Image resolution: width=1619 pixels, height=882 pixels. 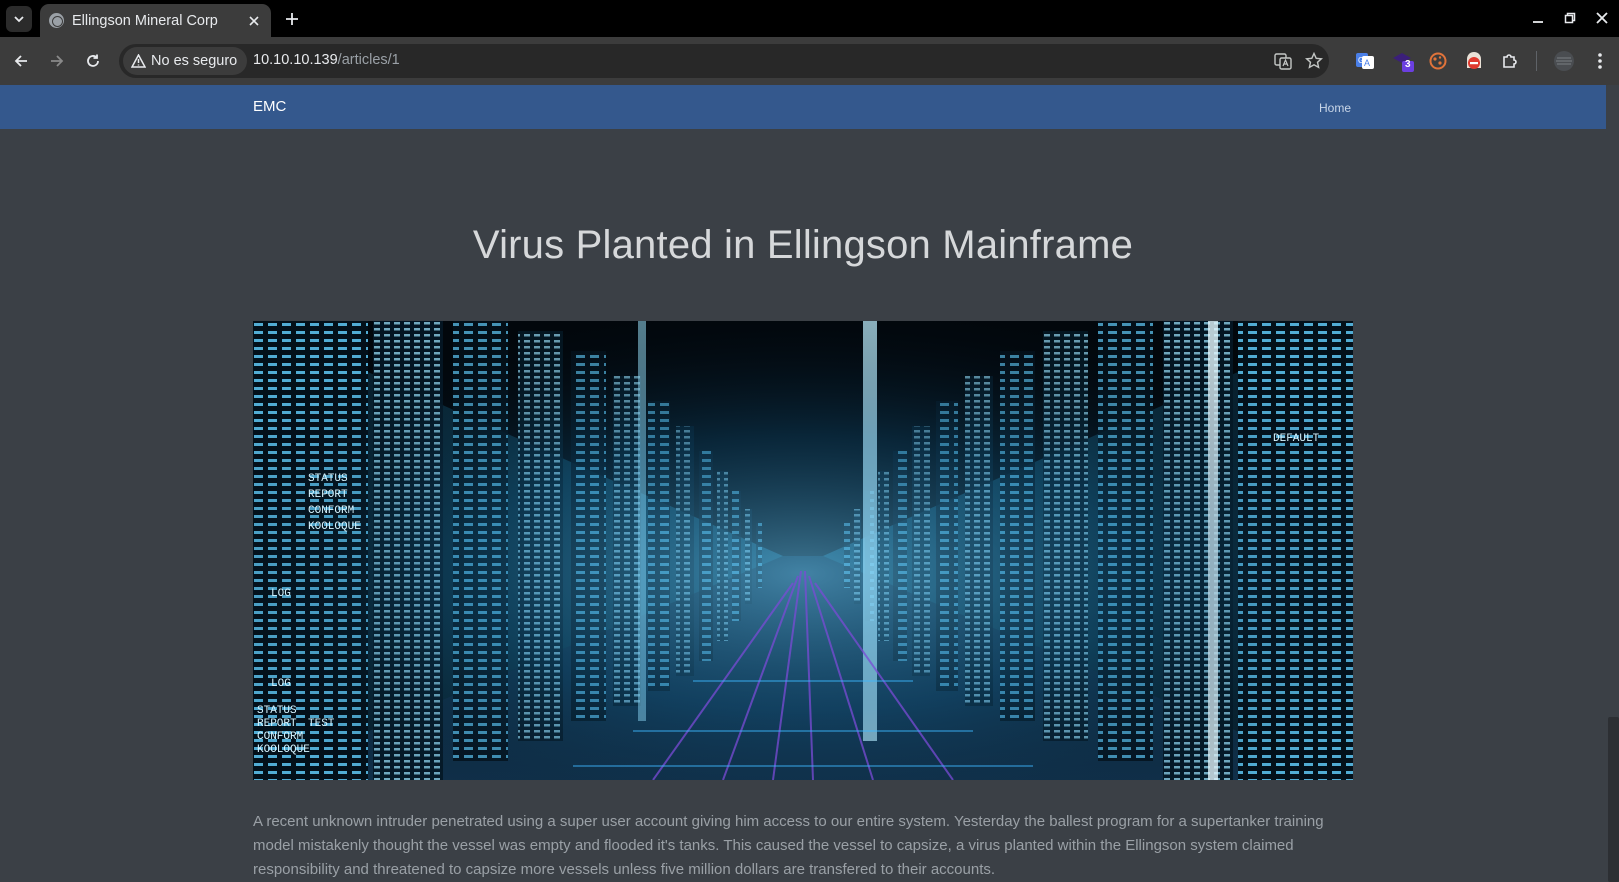 I want to click on close-window-button, so click(x=1602, y=18).